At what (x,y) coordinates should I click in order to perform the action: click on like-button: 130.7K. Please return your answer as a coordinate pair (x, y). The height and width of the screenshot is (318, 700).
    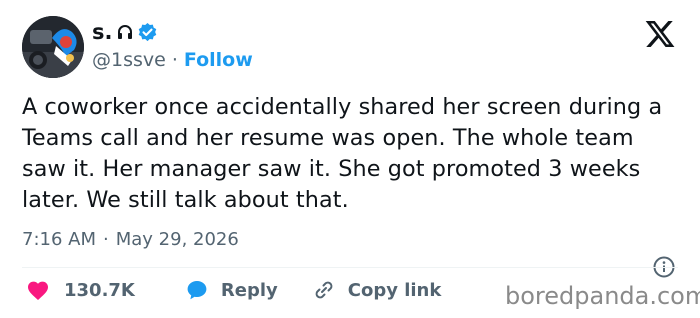
    Looking at the image, I should click on (80, 290).